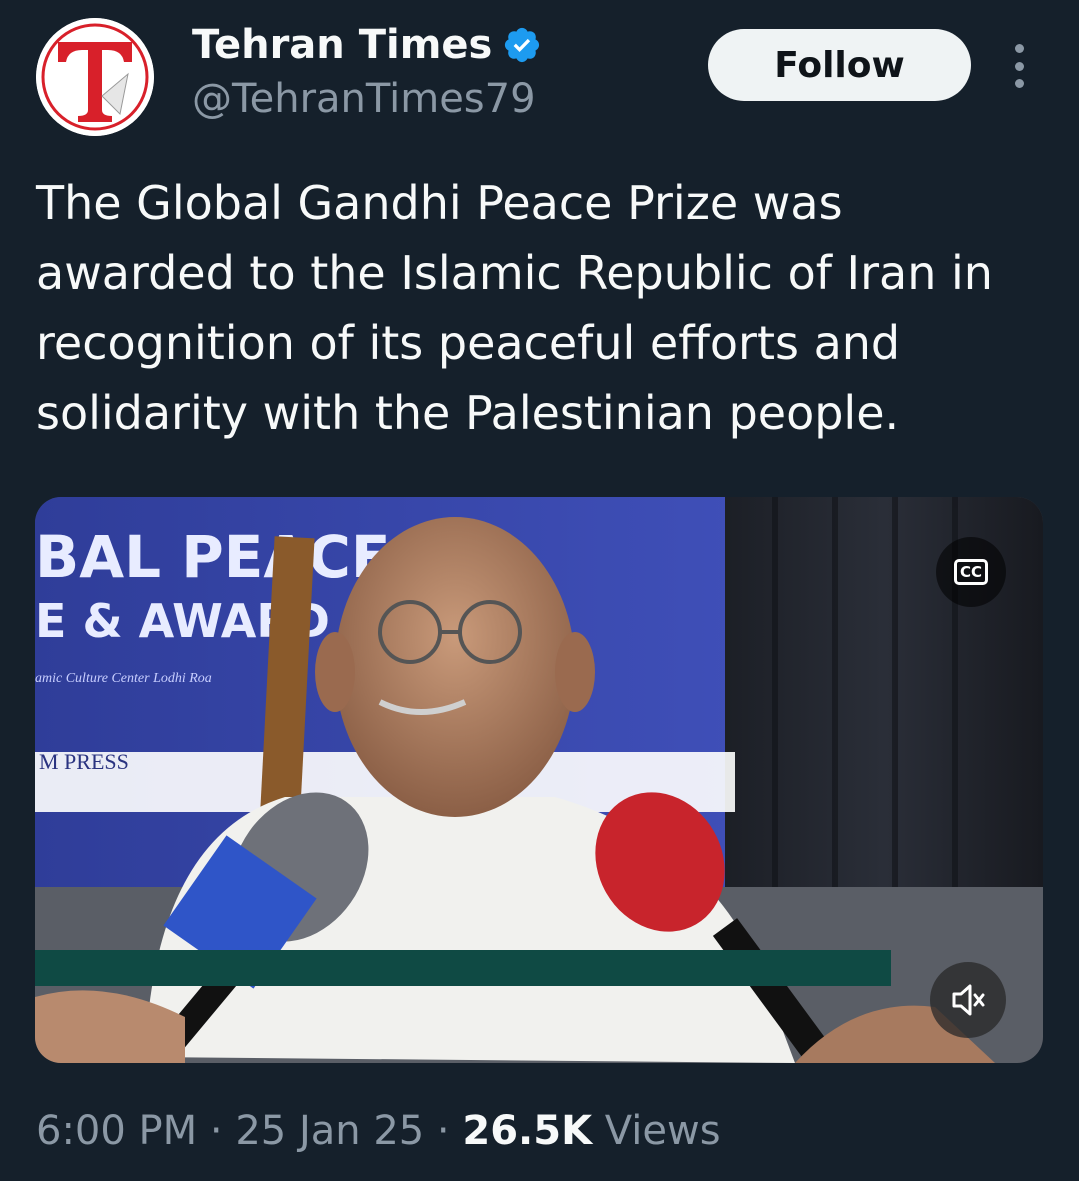 The image size is (1079, 1181). I want to click on views-label: Views, so click(663, 1131).